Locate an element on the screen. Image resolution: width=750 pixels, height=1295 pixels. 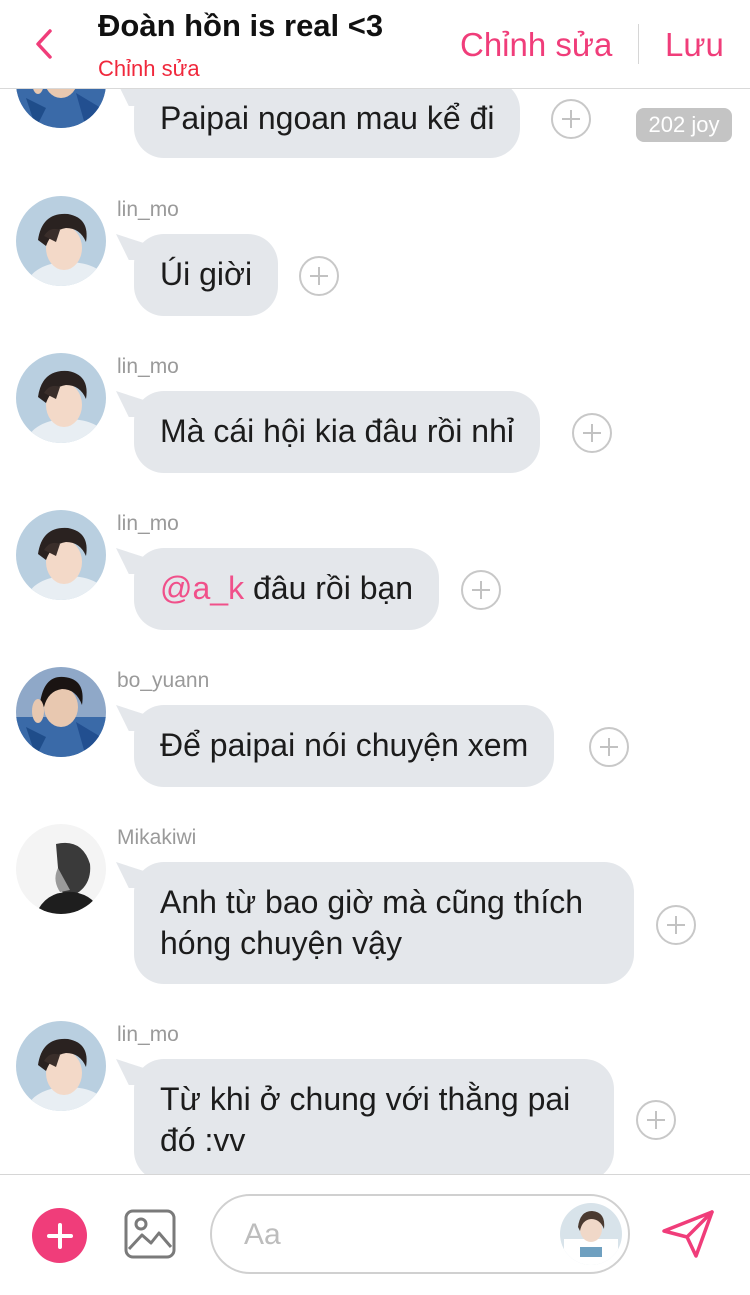
back-button is located at coordinates (44, 44).